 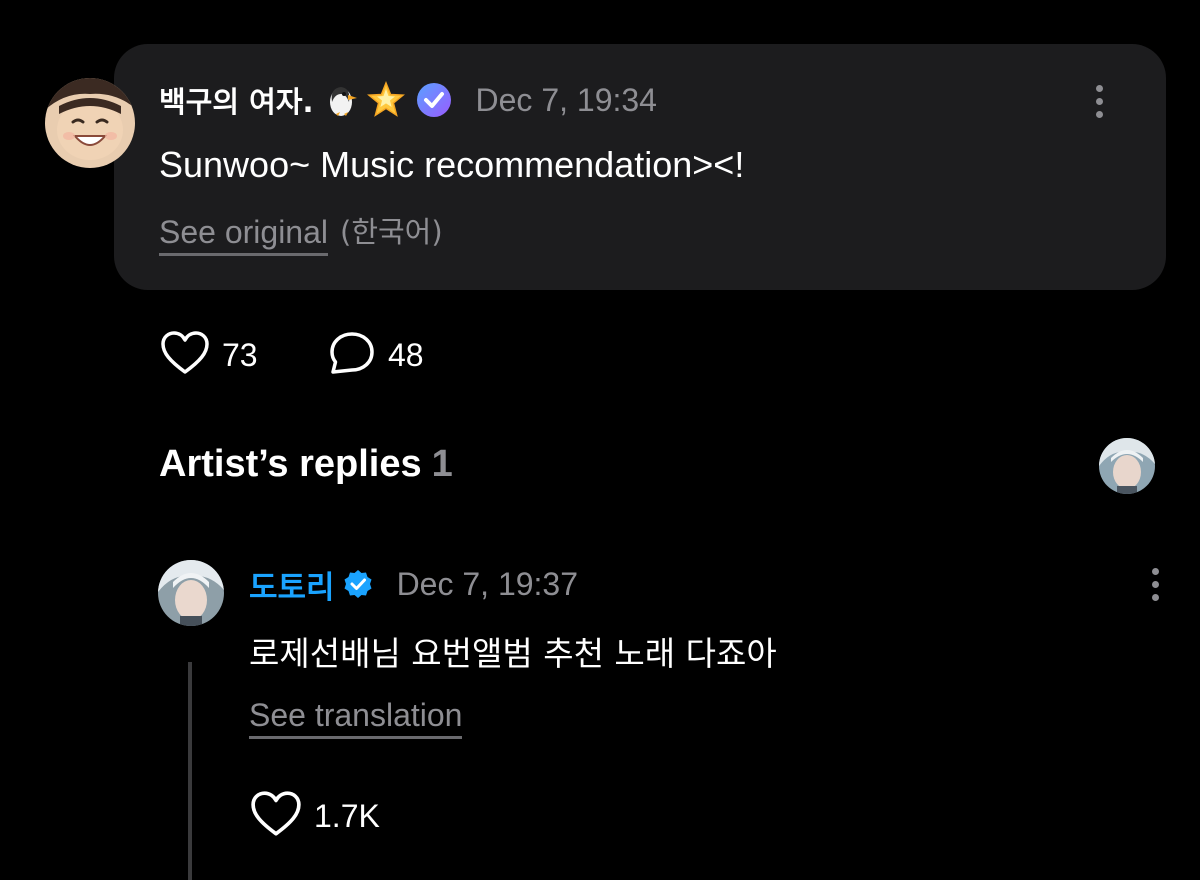 What do you see at coordinates (434, 100) in the screenshot?
I see `member-badge-icon` at bounding box center [434, 100].